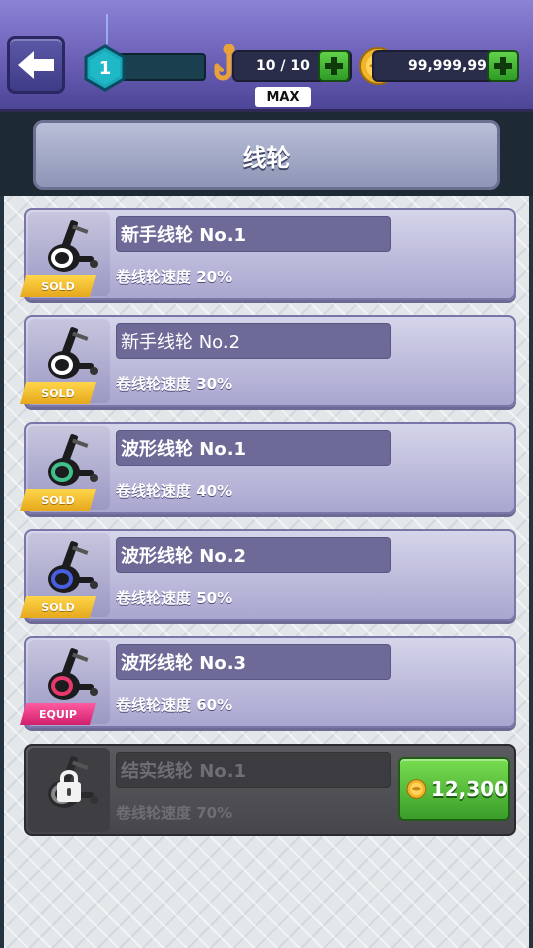 Image resolution: width=533 pixels, height=948 pixels. What do you see at coordinates (161, 67) in the screenshot?
I see `level-progress-bar` at bounding box center [161, 67].